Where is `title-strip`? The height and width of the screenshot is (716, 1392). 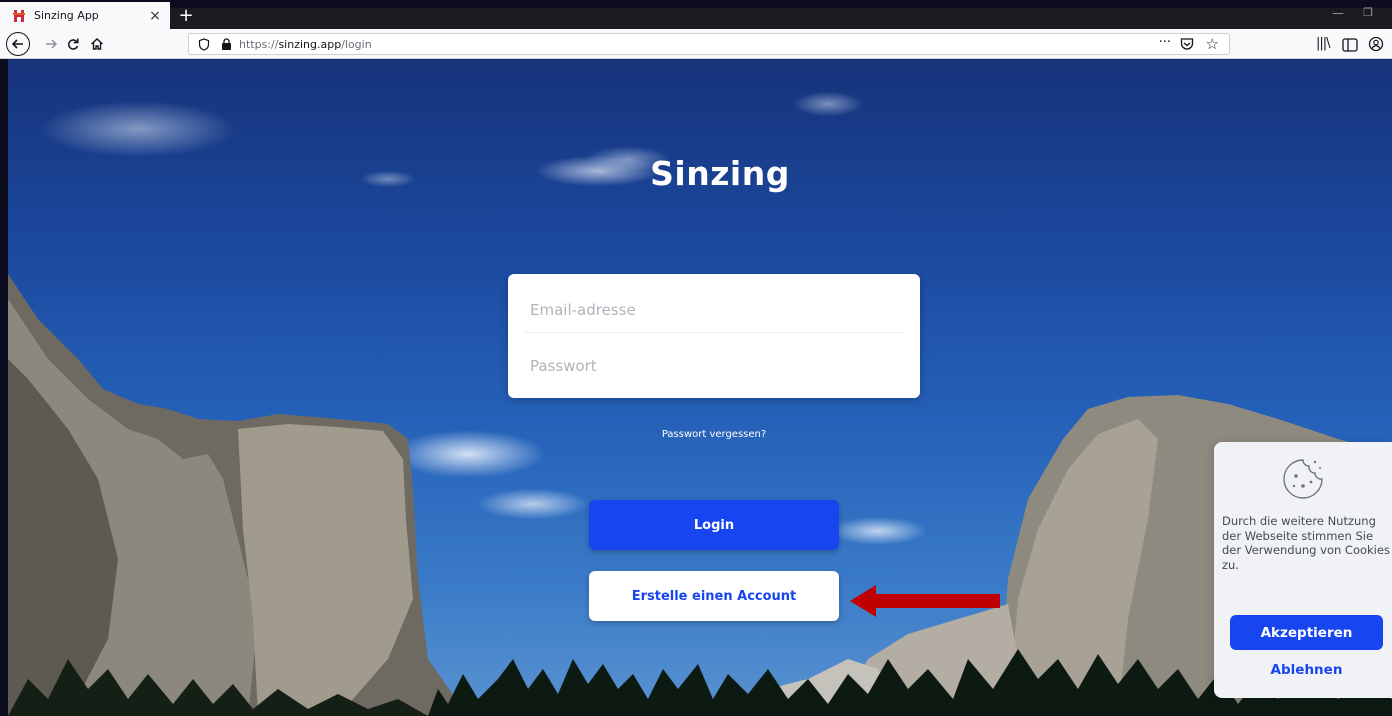
title-strip is located at coordinates (696, 4).